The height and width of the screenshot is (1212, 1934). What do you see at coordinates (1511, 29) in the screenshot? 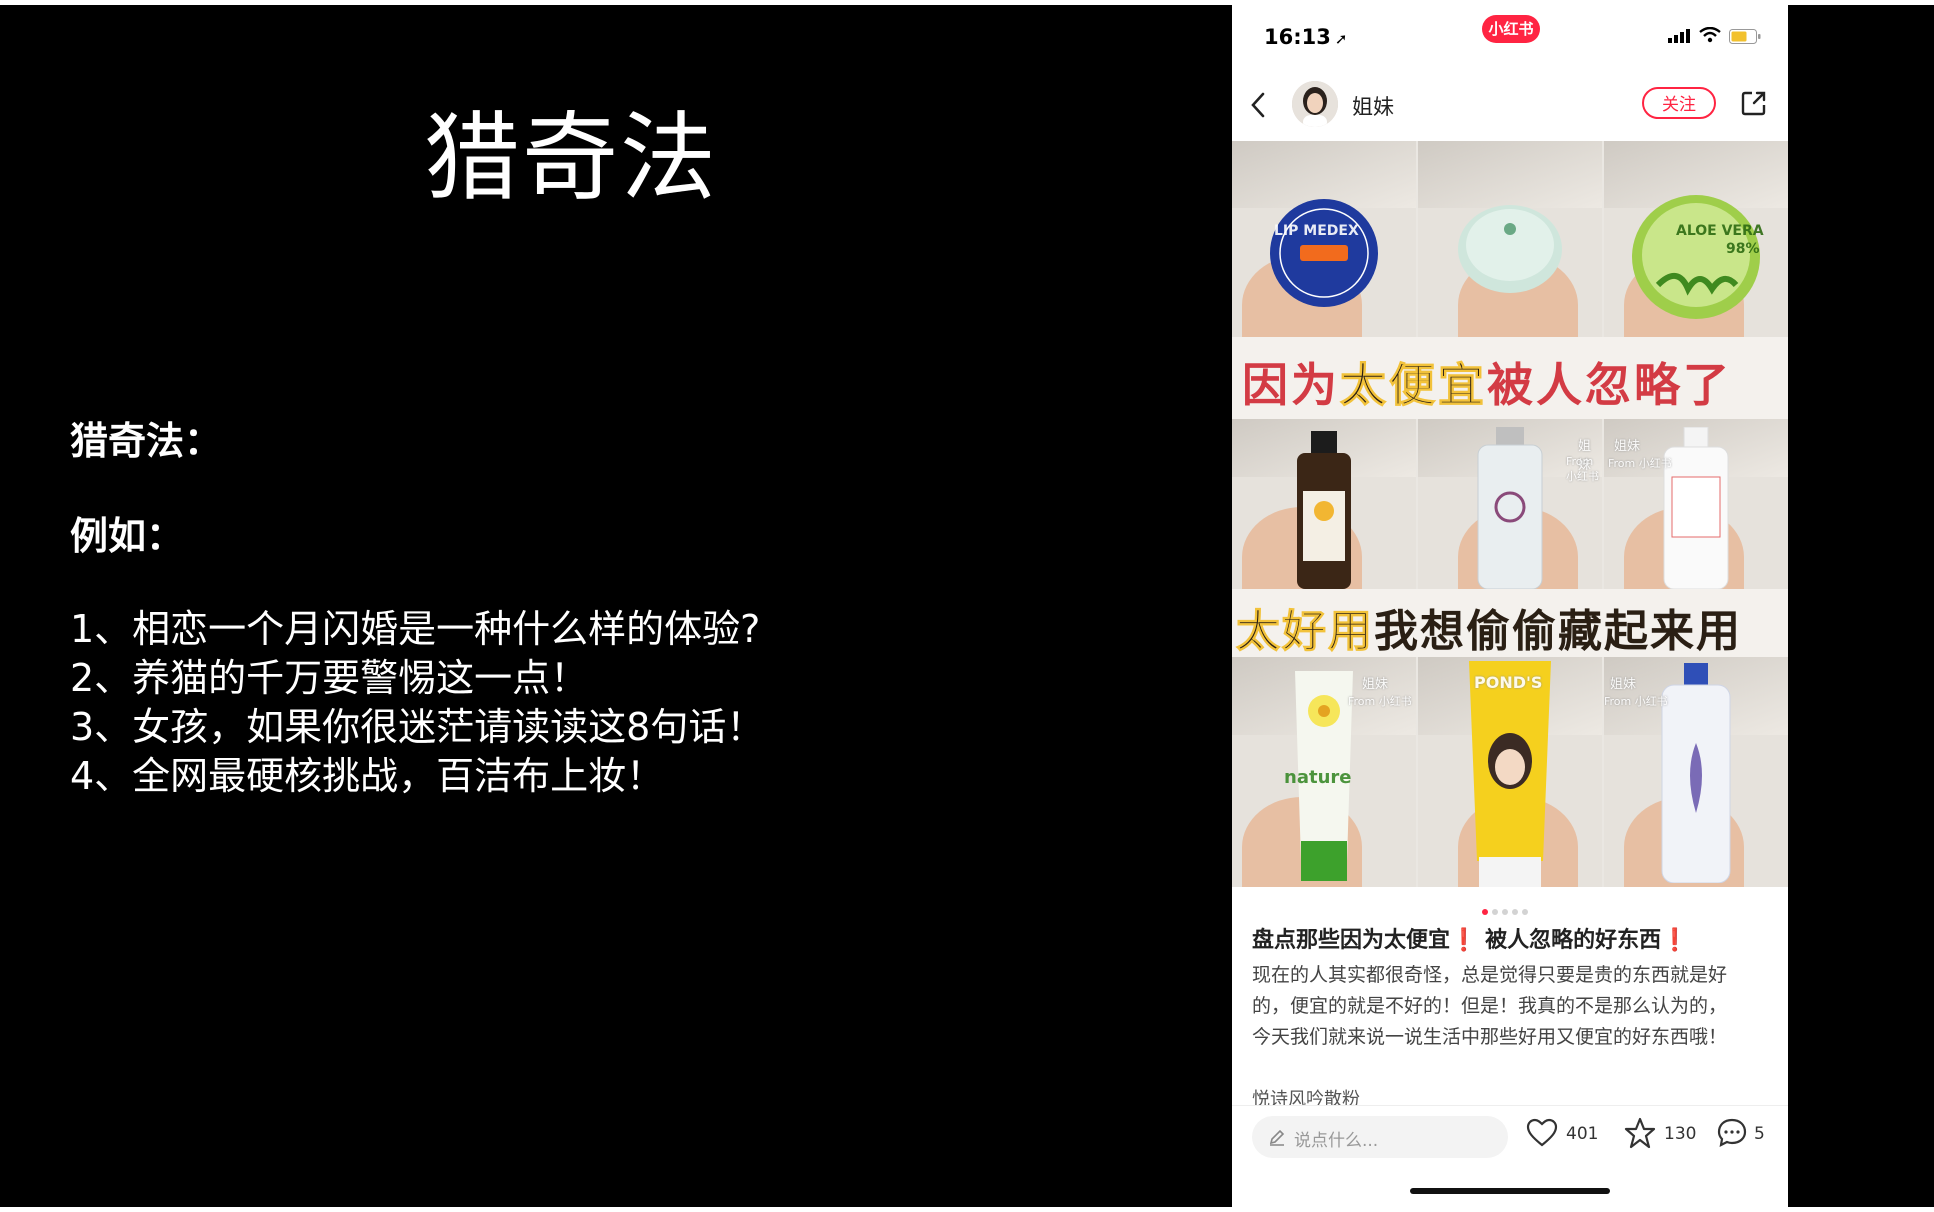
I see `app-badge: 小红书` at bounding box center [1511, 29].